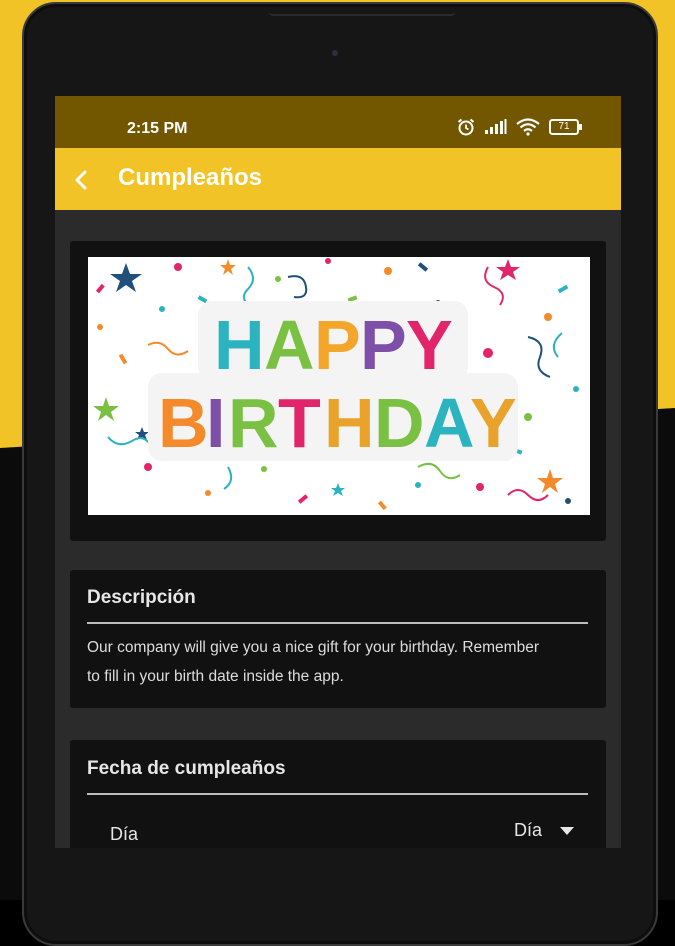 This screenshot has height=946, width=675. What do you see at coordinates (253, 423) in the screenshot?
I see `banner-letter: R` at bounding box center [253, 423].